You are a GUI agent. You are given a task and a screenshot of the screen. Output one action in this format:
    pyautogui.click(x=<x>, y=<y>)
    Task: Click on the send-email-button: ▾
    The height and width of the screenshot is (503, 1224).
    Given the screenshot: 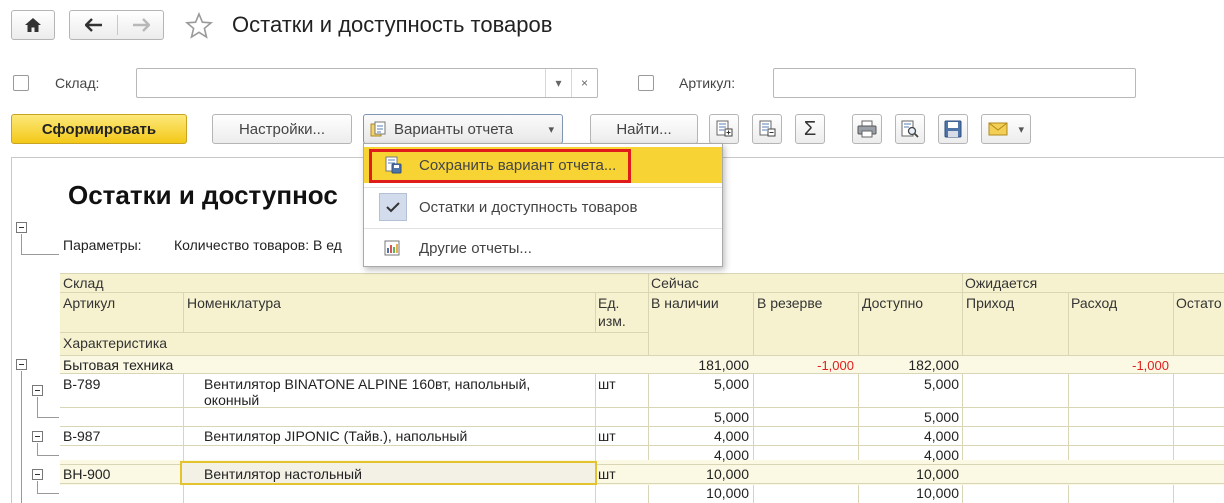 What is the action you would take?
    pyautogui.click(x=1006, y=129)
    